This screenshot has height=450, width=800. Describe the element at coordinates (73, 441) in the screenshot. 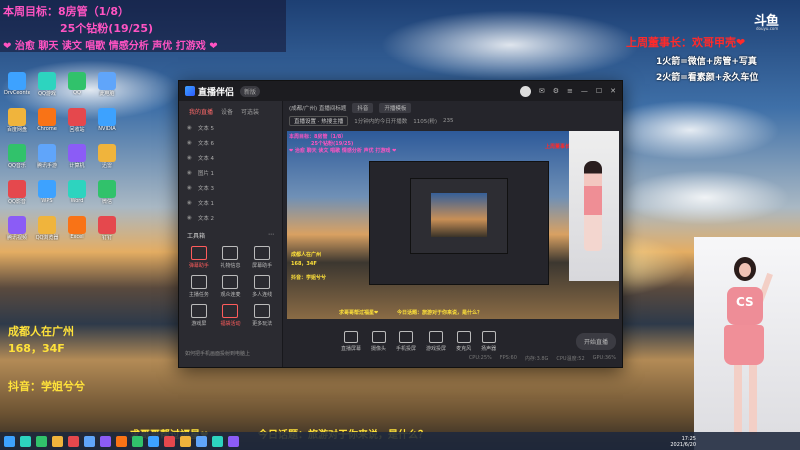

I see `qq-icon` at that location.